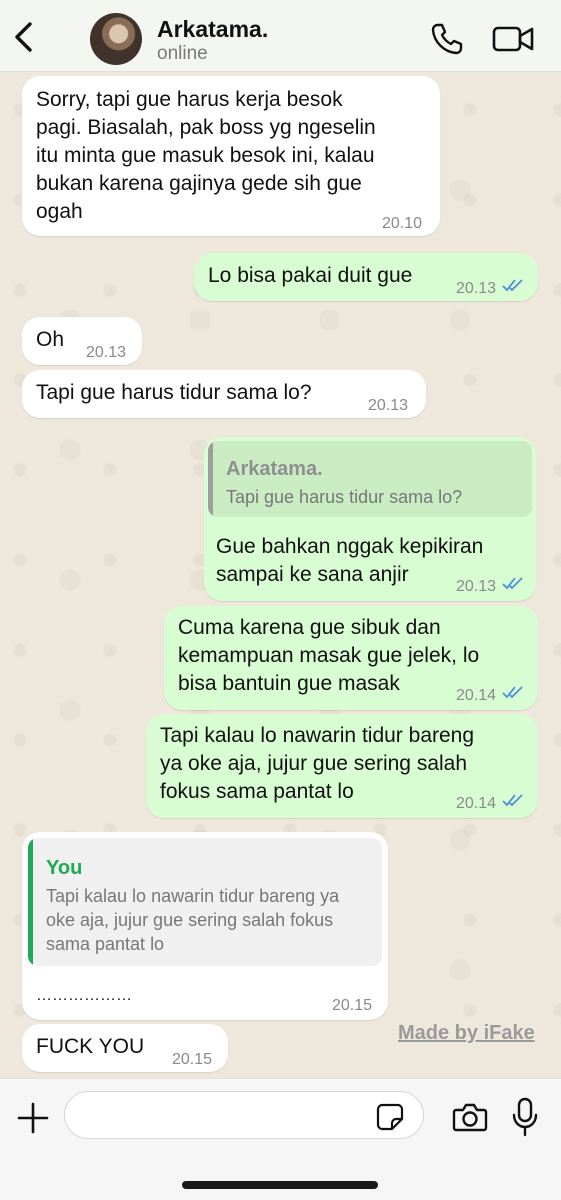 Image resolution: width=561 pixels, height=1200 pixels. I want to click on message-bubble-outgoing: Lo bisa pakai duit gue 20.13, so click(366, 277).